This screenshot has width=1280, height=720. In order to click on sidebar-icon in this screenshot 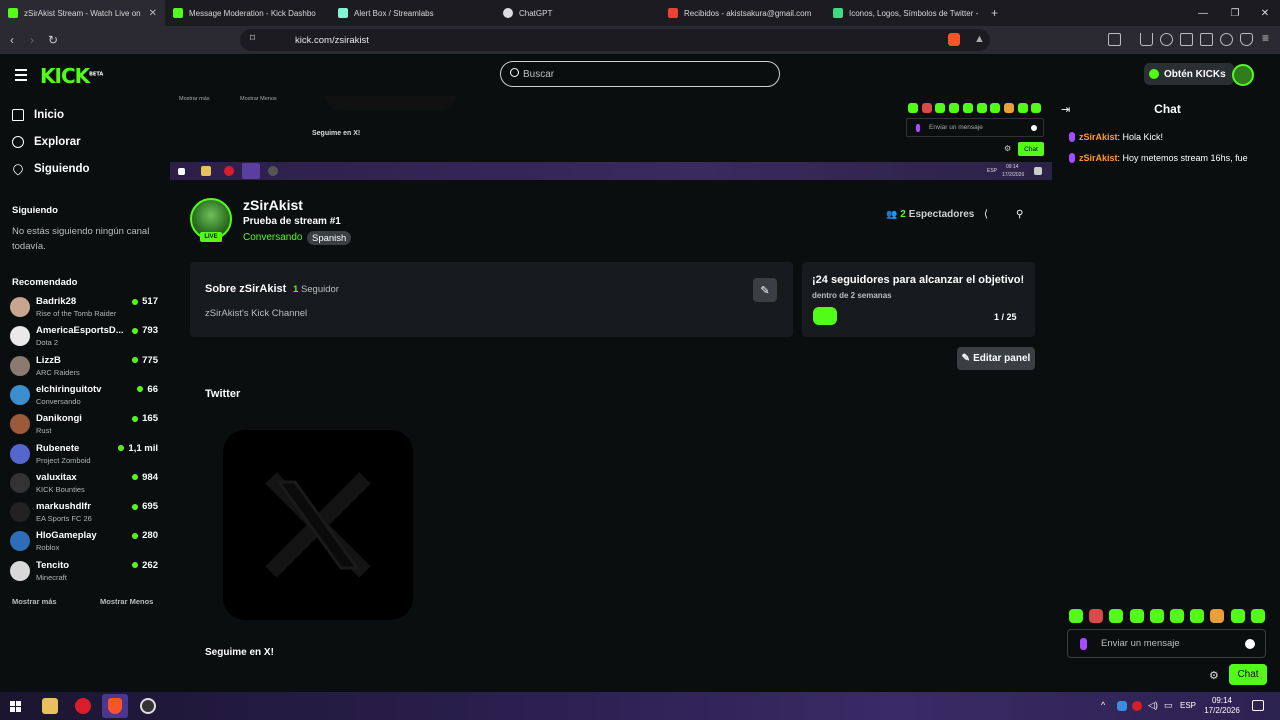, I will do `click(1114, 39)`.